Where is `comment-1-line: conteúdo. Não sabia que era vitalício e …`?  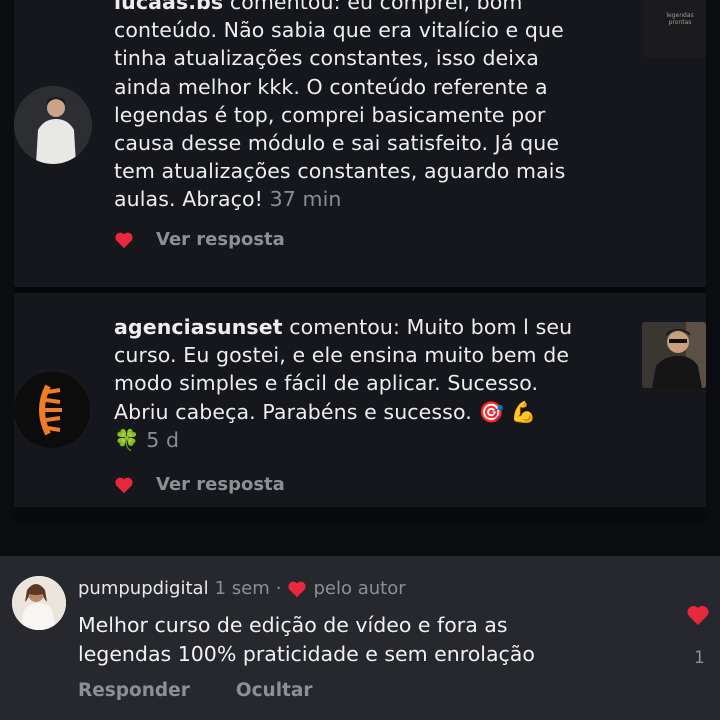
comment-1-line: conteúdo. Não sabia que era vitalício e … is located at coordinates (339, 30).